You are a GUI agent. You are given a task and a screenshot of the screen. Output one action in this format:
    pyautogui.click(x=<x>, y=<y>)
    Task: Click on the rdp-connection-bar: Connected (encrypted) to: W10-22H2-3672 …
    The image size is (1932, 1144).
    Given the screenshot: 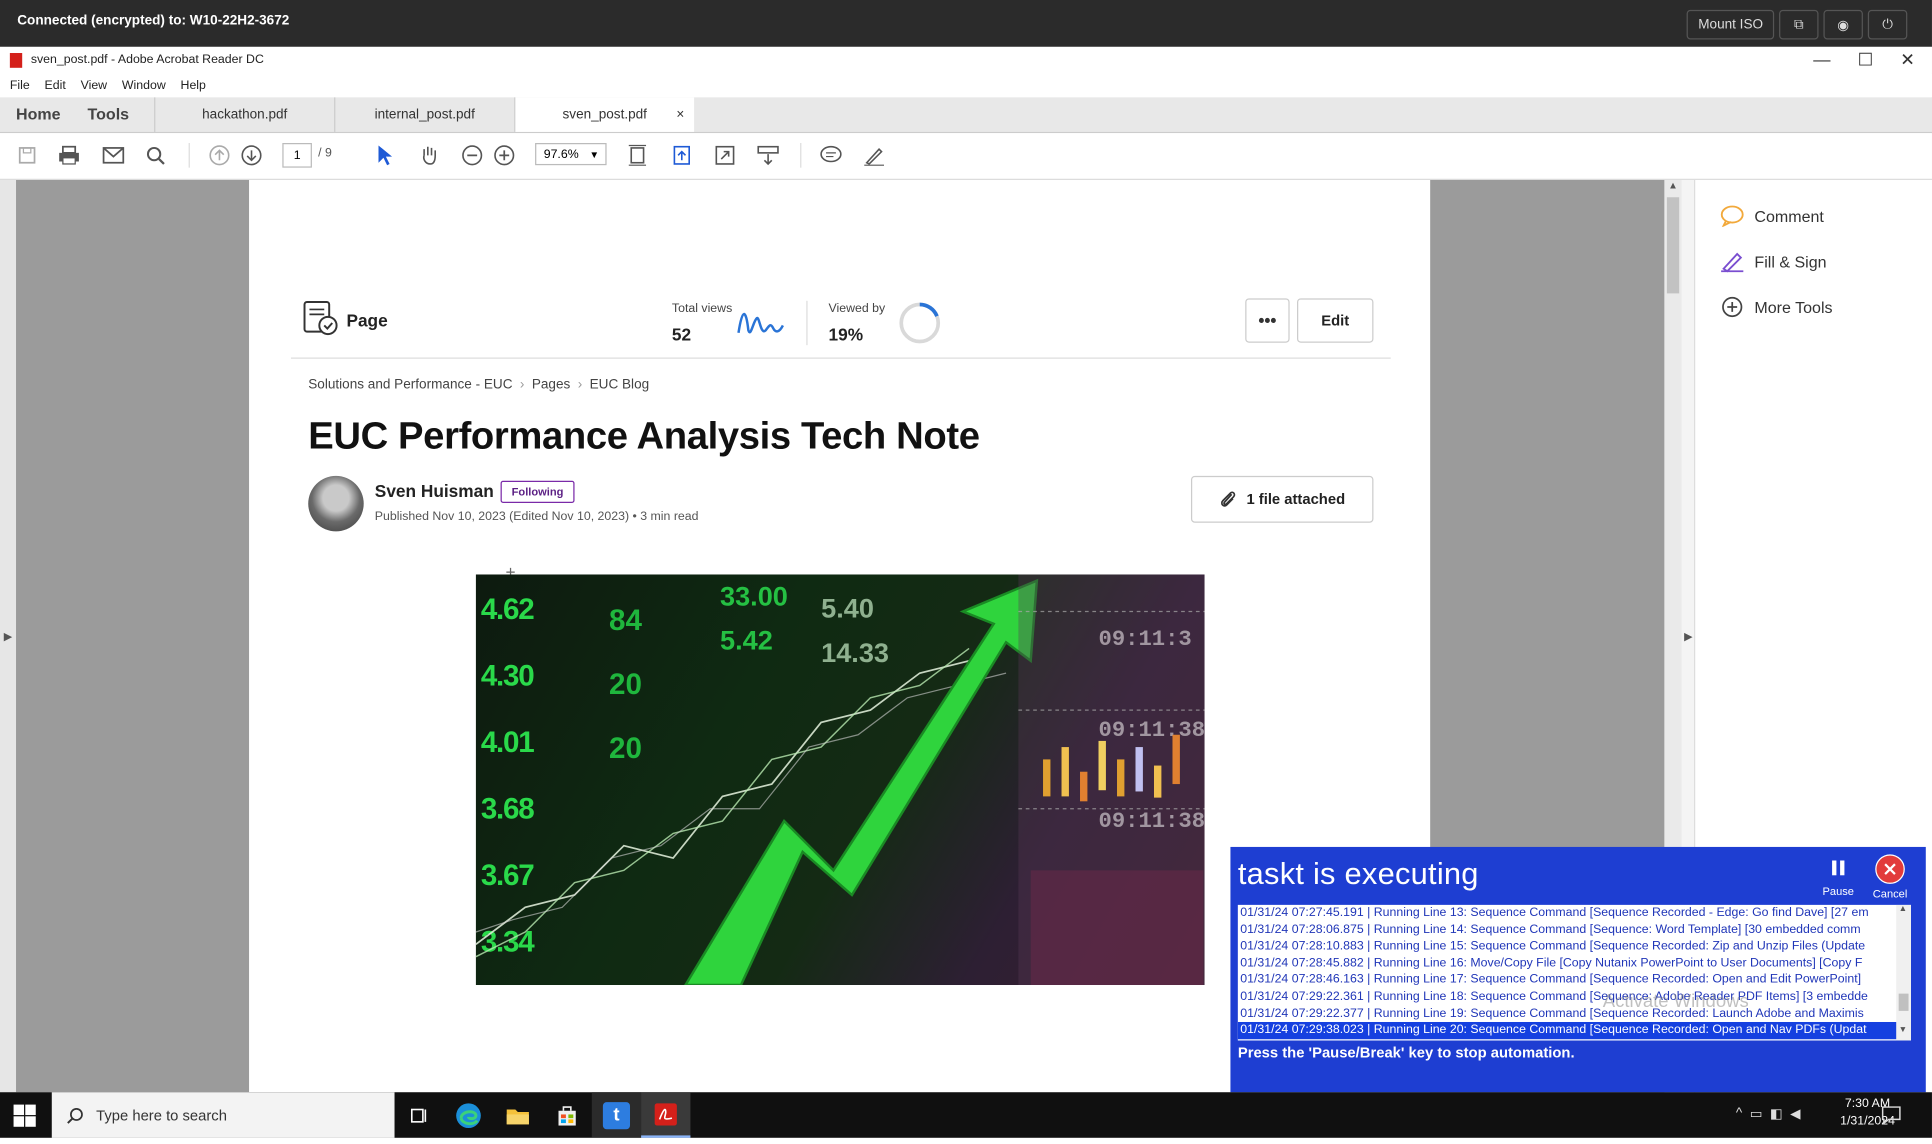 What is the action you would take?
    pyautogui.click(x=966, y=23)
    